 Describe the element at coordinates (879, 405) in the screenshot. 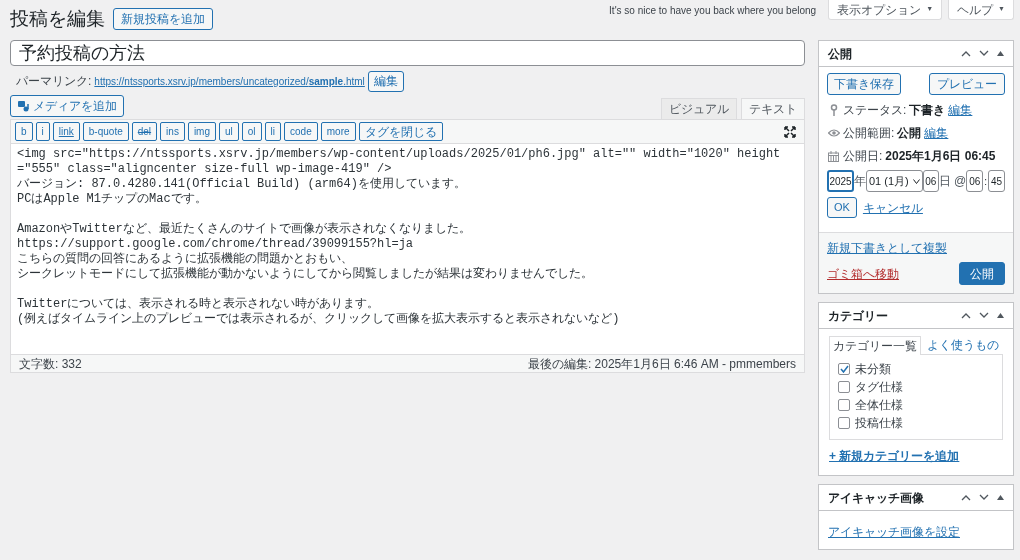

I see `category-label: 全体仕様` at that location.